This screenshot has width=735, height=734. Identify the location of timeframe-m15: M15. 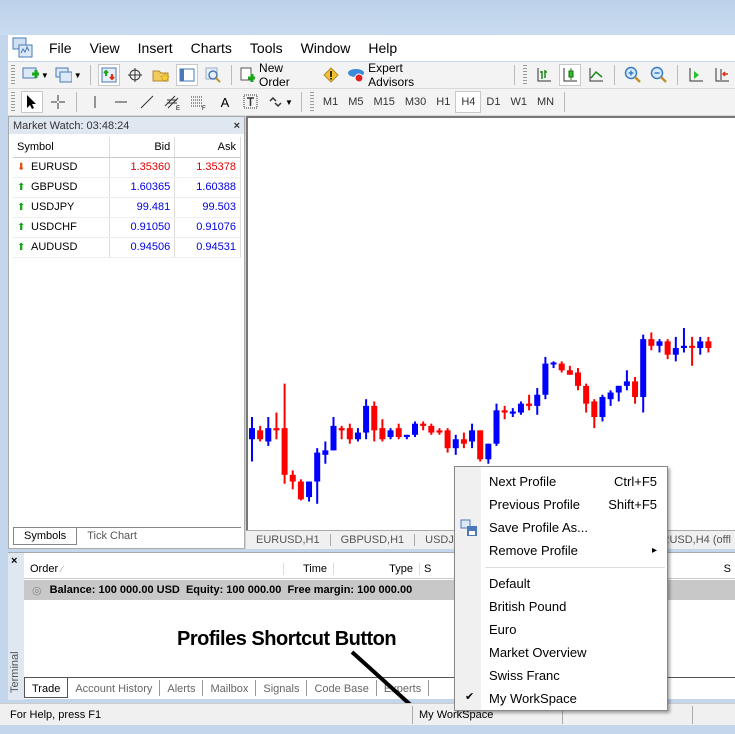
(383, 102).